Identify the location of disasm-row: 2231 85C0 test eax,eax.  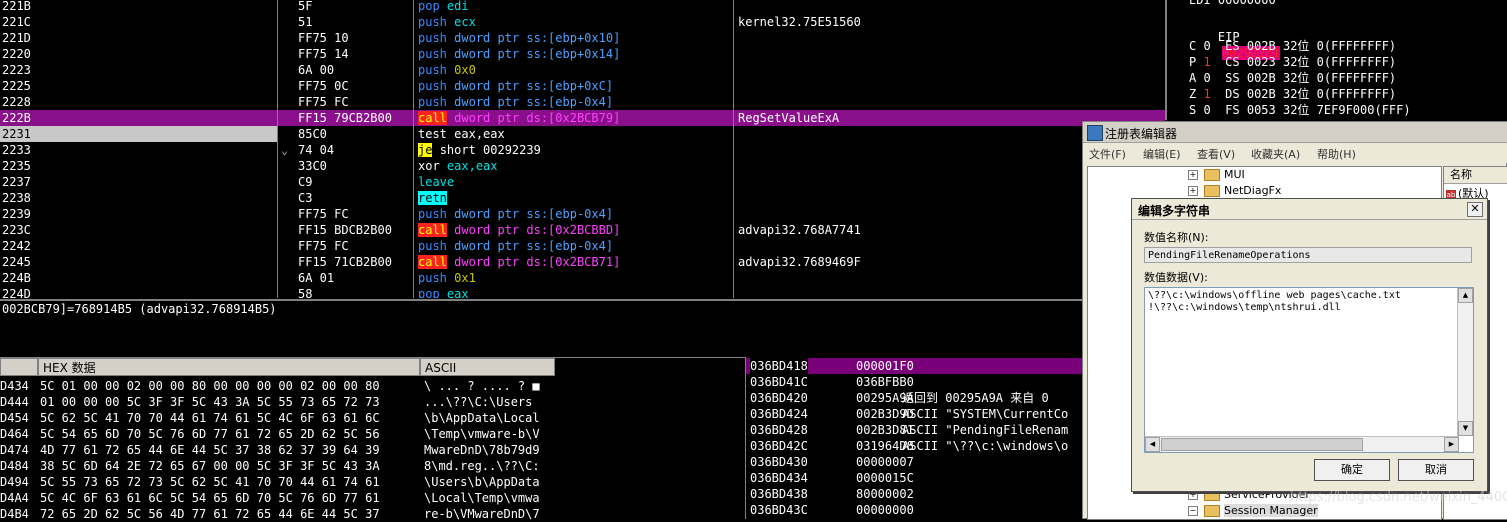
(582, 134).